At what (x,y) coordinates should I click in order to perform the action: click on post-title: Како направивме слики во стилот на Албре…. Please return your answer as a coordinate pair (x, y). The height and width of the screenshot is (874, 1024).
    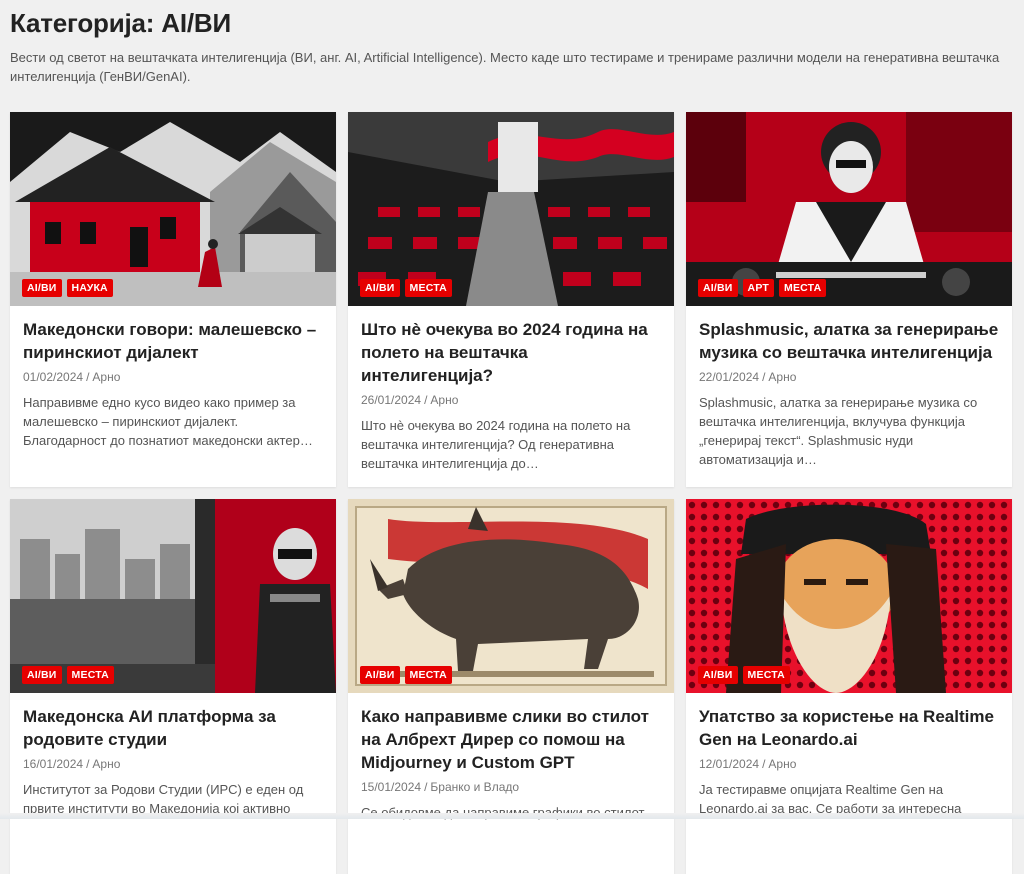
    Looking at the image, I should click on (511, 739).